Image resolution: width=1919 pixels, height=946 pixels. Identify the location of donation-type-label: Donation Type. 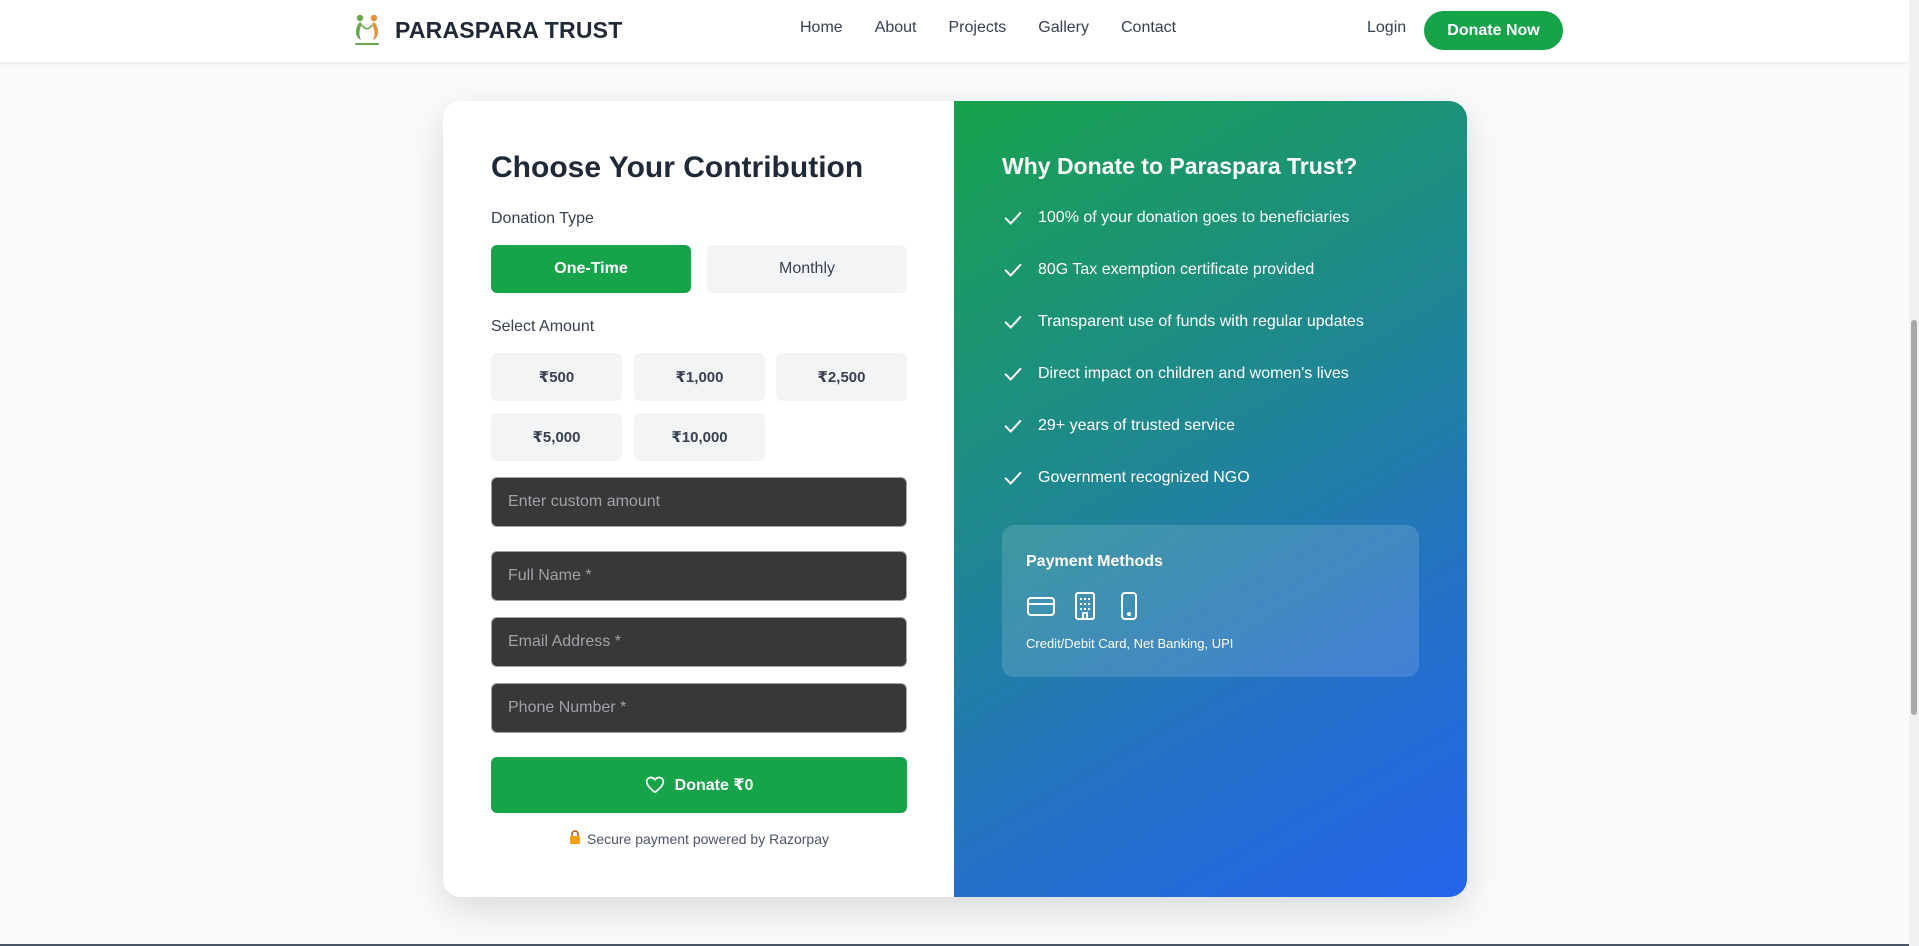
(542, 218).